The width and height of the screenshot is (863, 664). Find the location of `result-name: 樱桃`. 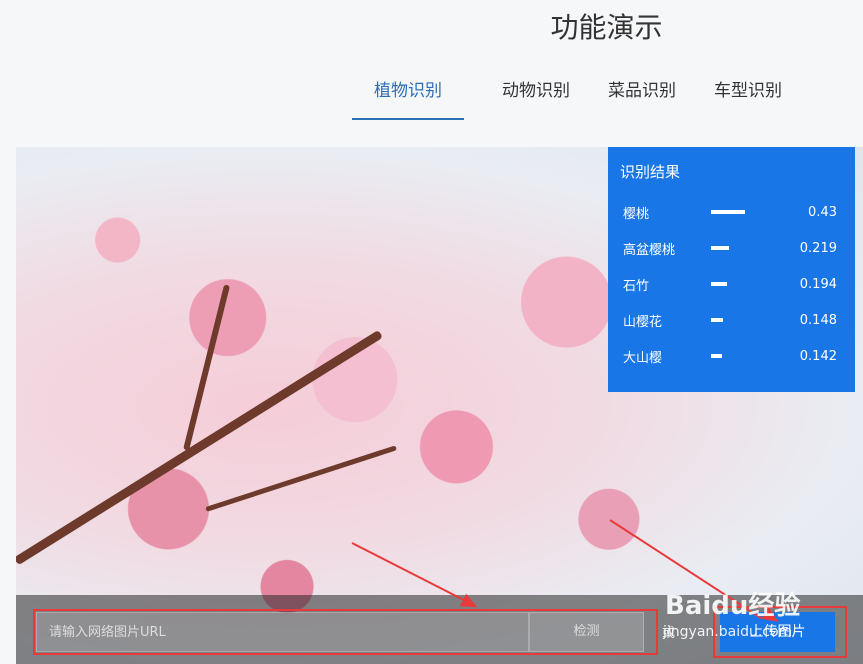

result-name: 樱桃 is located at coordinates (636, 214).